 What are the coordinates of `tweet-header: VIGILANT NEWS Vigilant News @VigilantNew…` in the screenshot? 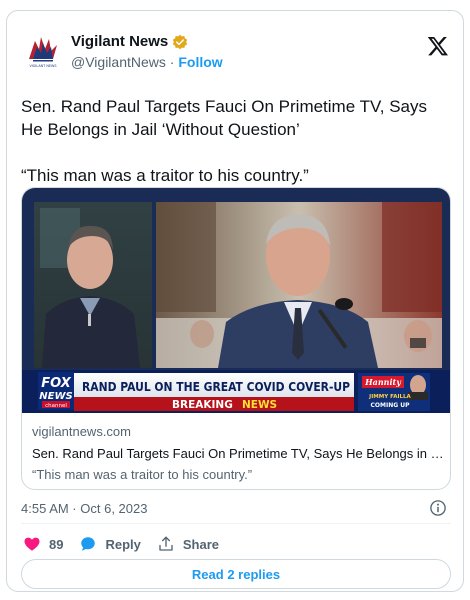 It's located at (236, 54).